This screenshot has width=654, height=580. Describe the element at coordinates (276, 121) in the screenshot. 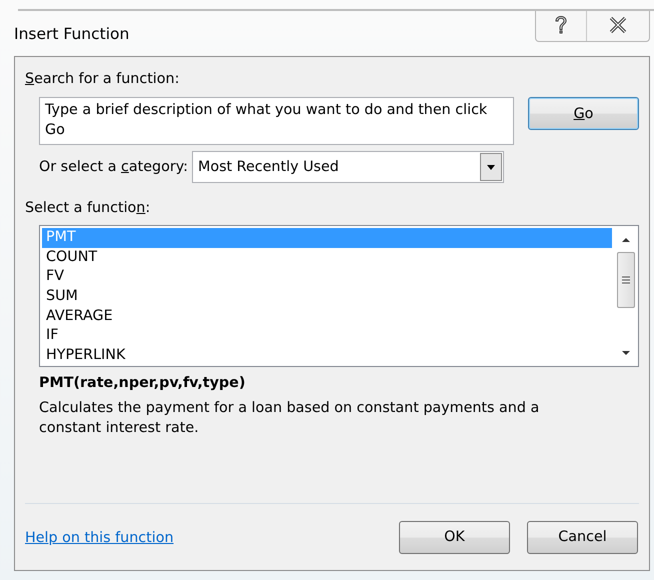

I see `search-field: Type a brief description of what you want to do and then click Go` at that location.